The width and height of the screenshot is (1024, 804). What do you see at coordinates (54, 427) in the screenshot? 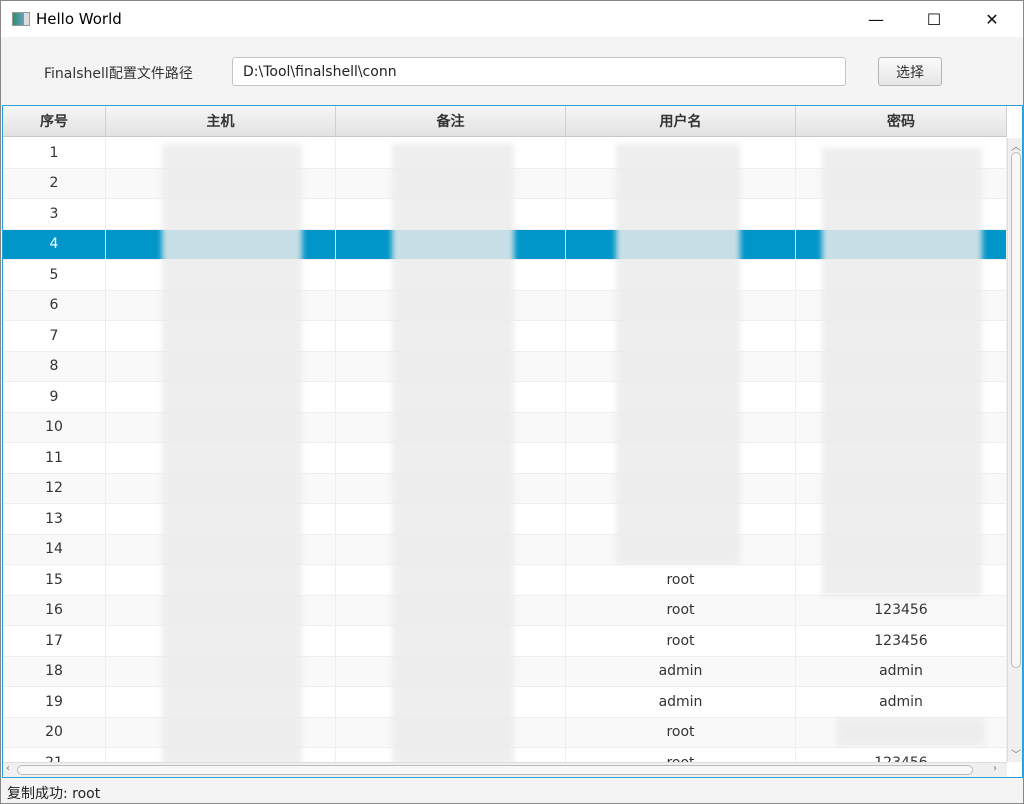
I see `cell-no: 10` at bounding box center [54, 427].